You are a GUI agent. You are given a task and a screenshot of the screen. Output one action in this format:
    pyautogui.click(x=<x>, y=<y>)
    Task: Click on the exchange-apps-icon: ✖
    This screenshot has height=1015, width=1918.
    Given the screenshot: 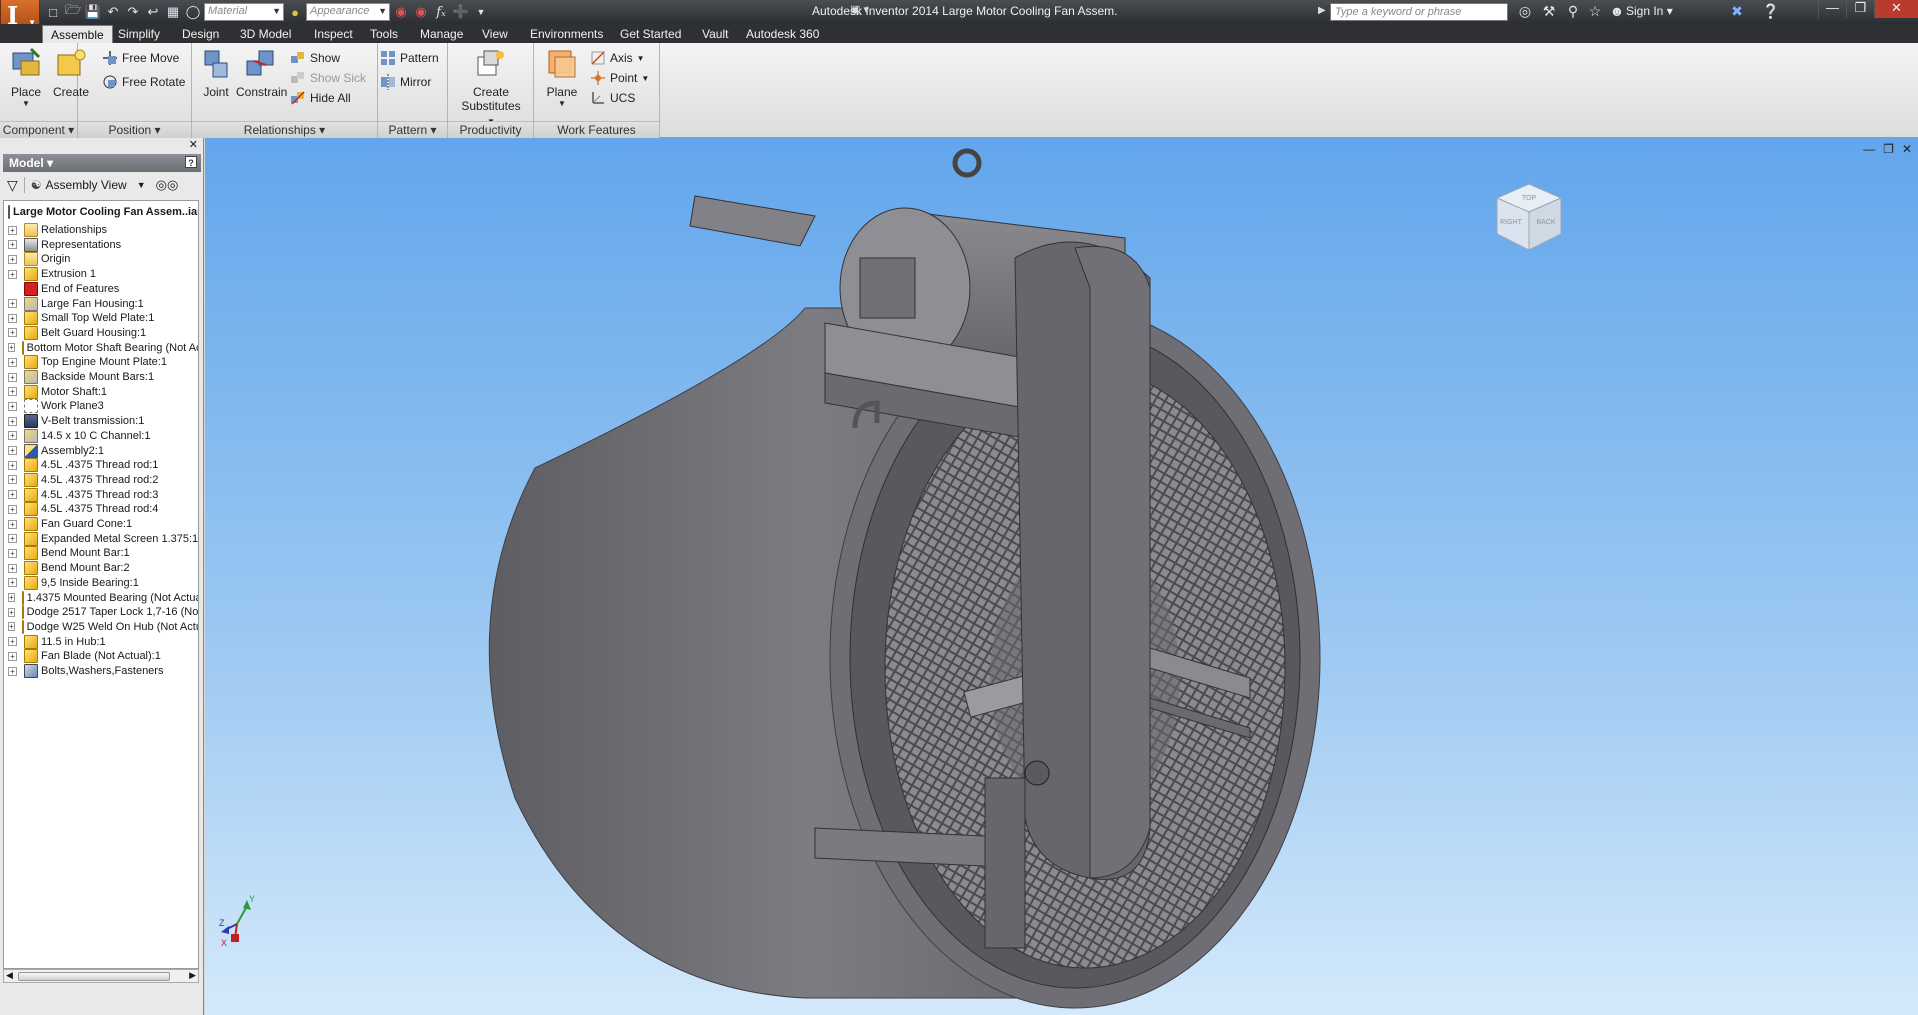 What is the action you would take?
    pyautogui.click(x=1737, y=12)
    